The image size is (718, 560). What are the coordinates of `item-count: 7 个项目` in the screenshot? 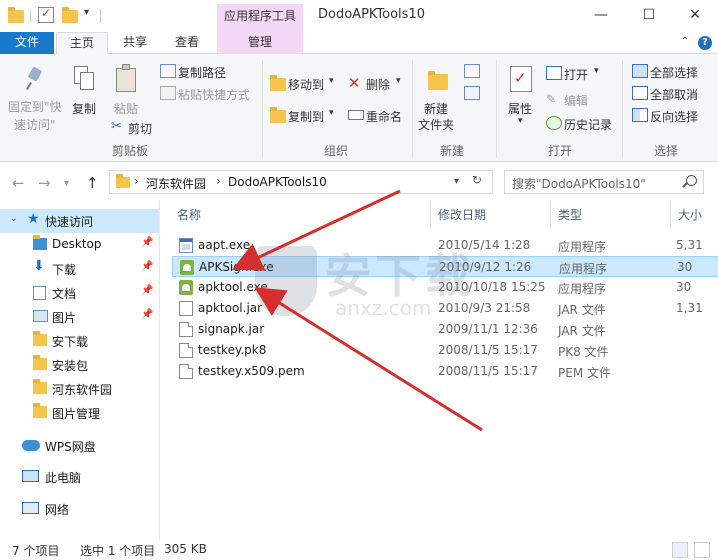 It's located at (36, 551).